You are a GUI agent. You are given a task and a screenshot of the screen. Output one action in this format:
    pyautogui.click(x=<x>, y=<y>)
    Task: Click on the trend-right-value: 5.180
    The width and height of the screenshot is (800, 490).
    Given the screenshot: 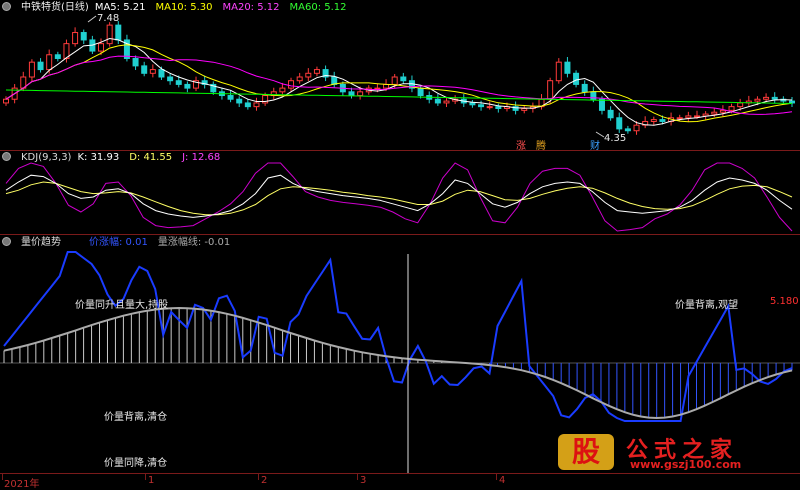 What is the action you would take?
    pyautogui.click(x=784, y=301)
    